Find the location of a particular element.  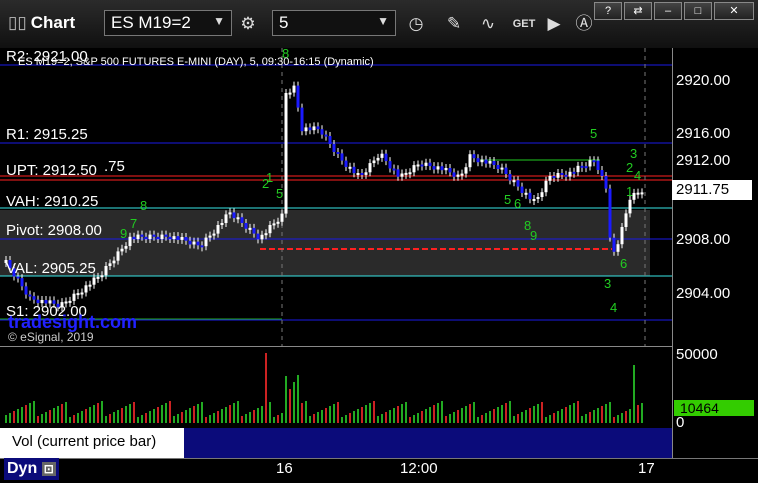

td-count-label: 9 is located at coordinates (533, 235).